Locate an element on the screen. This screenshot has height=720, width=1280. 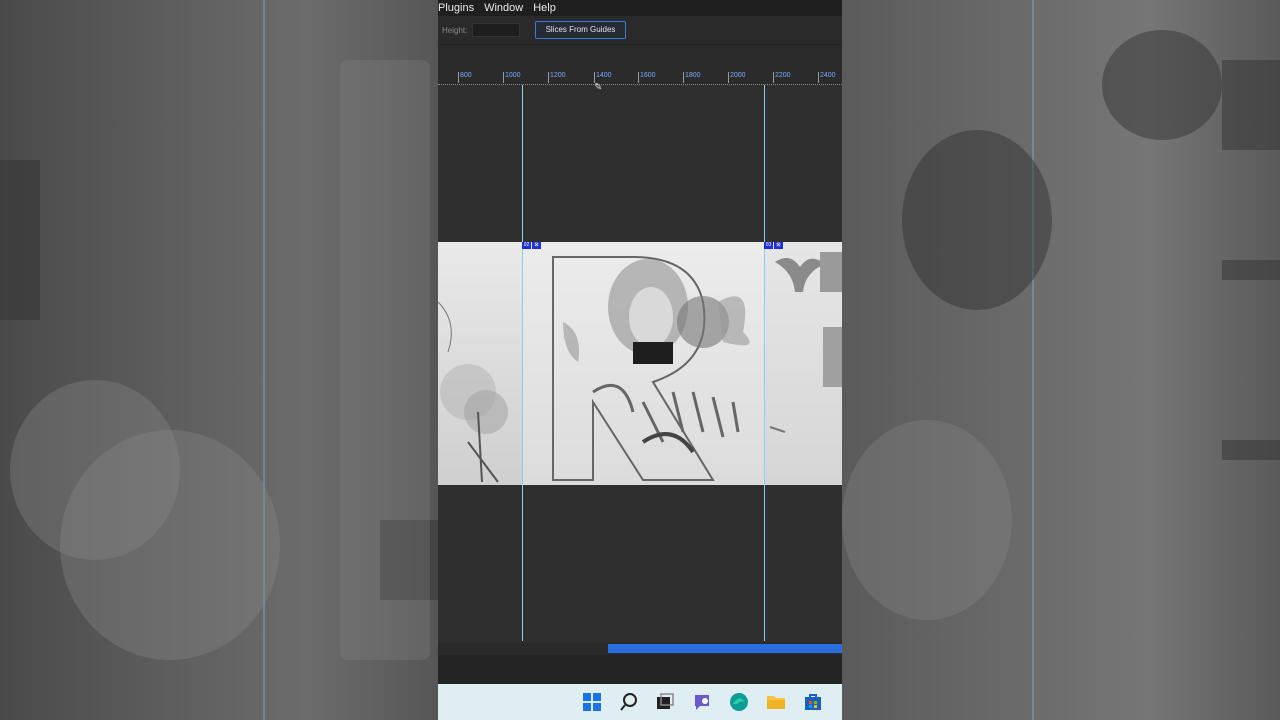
slice-tag-03: 03 ⊠ is located at coordinates (774, 245).